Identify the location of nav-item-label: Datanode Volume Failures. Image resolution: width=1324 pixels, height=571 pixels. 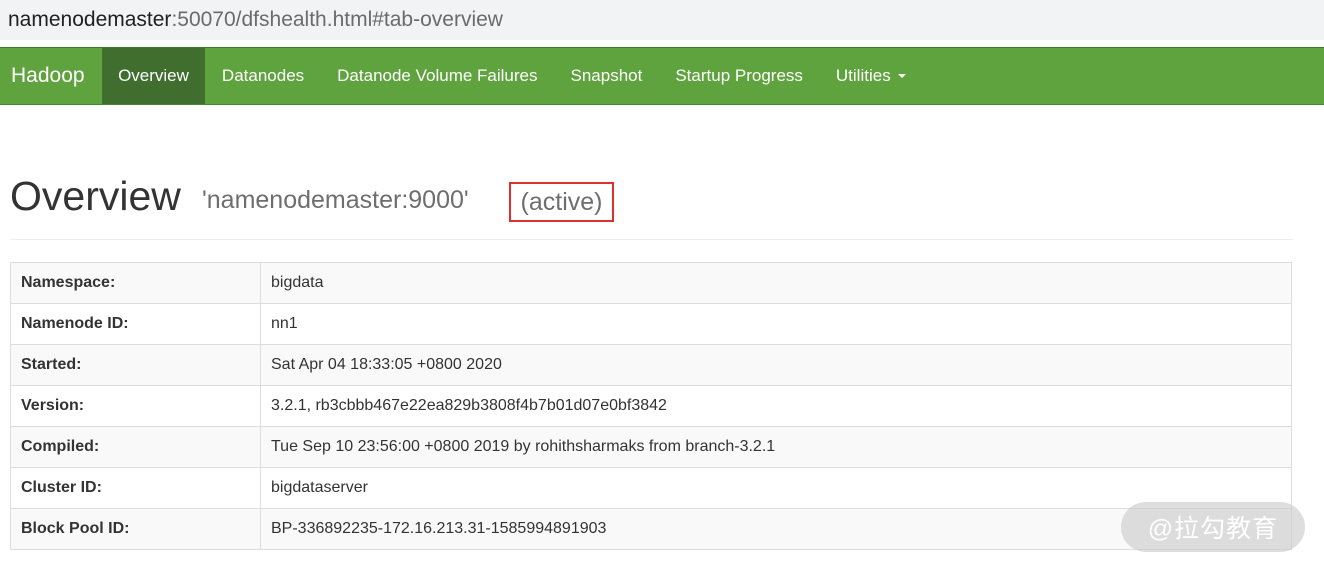
(437, 75).